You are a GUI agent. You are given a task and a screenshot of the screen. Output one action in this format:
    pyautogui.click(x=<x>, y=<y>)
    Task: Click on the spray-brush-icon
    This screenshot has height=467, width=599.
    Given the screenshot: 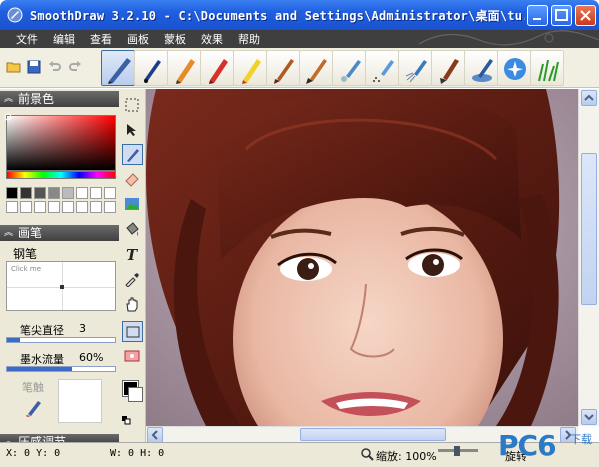 What is the action you would take?
    pyautogui.click(x=383, y=71)
    